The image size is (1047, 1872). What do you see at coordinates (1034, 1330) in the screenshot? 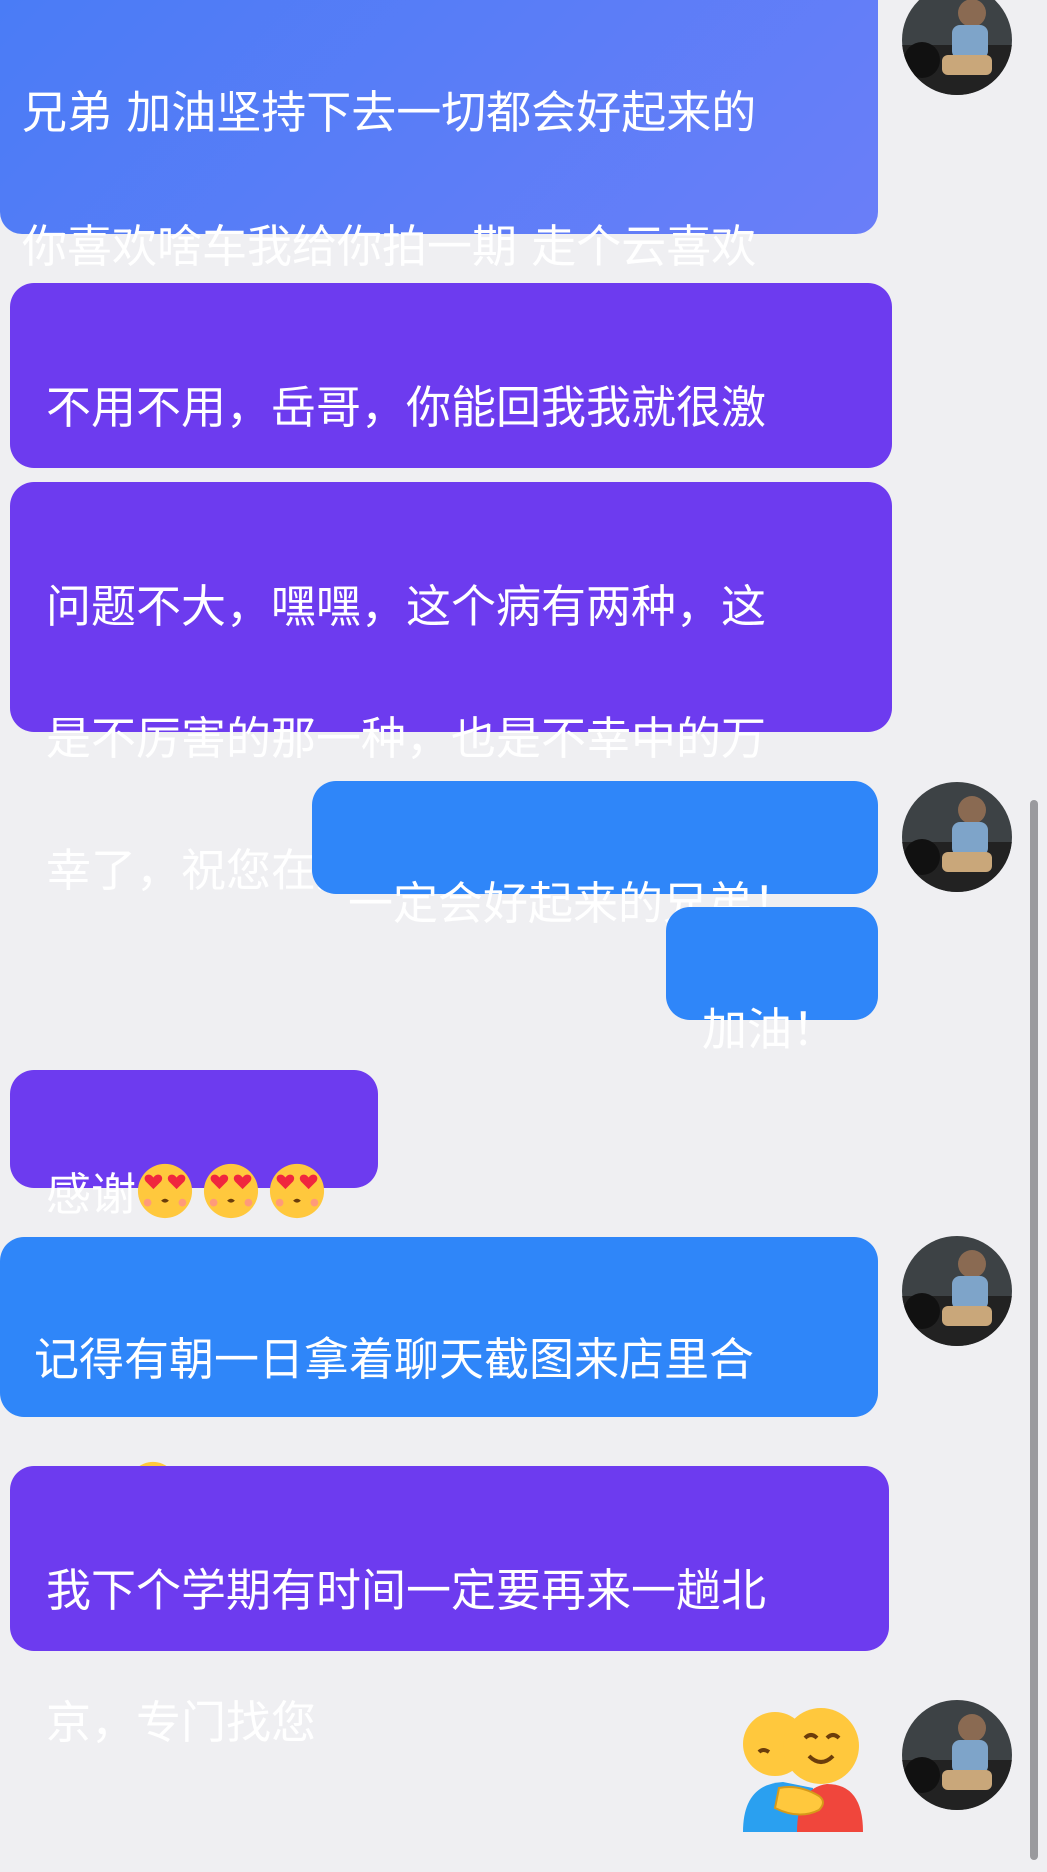
I see `scrollbar-thumb` at bounding box center [1034, 1330].